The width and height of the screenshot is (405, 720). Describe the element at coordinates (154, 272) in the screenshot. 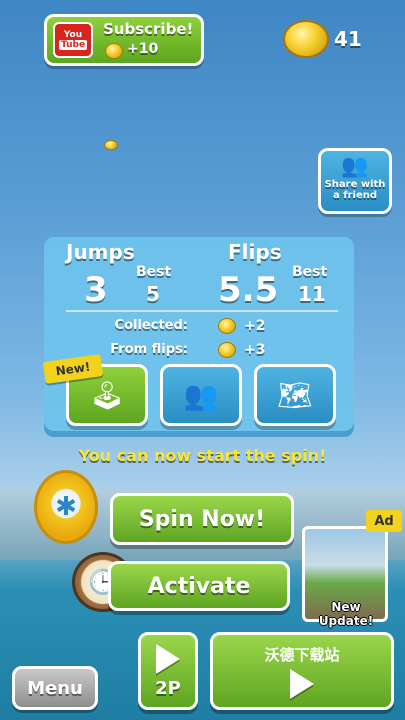

I see `jumps-best-label: Best` at that location.